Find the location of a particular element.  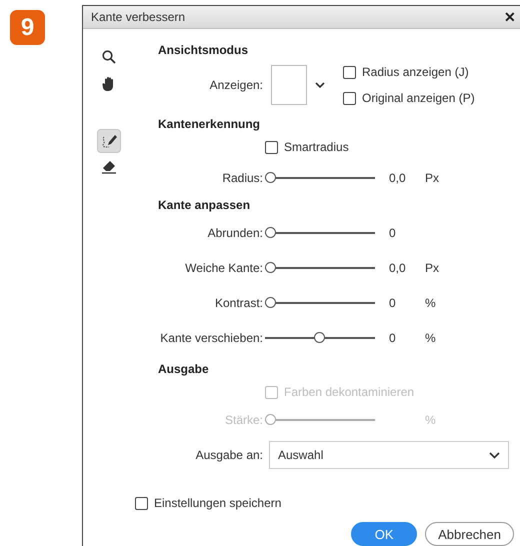

field-label: Anzeigen: is located at coordinates (236, 85).